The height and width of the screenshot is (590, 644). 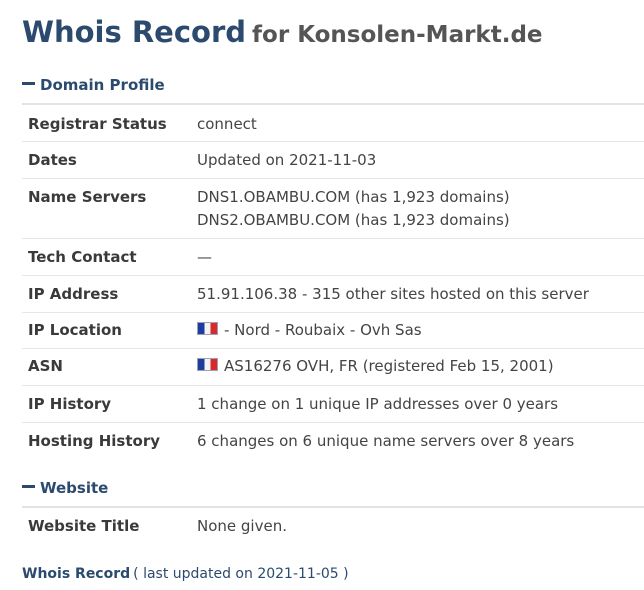 What do you see at coordinates (353, 197) in the screenshot?
I see `name-server-1: DNS1.OBAMBU.COM (has 1,923 domains)` at bounding box center [353, 197].